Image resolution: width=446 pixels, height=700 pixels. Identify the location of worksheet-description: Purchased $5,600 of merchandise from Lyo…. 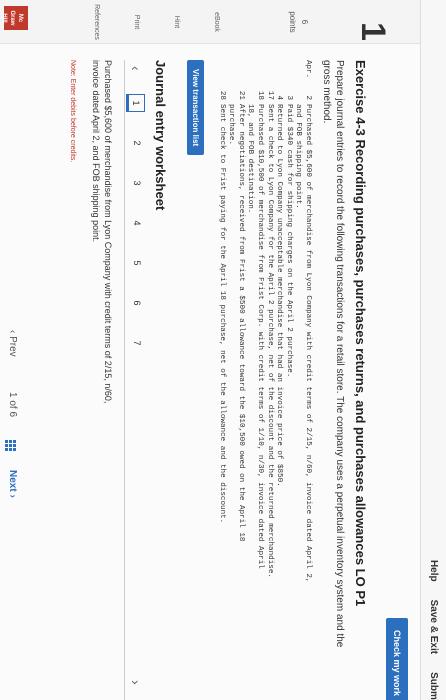
(102, 232).